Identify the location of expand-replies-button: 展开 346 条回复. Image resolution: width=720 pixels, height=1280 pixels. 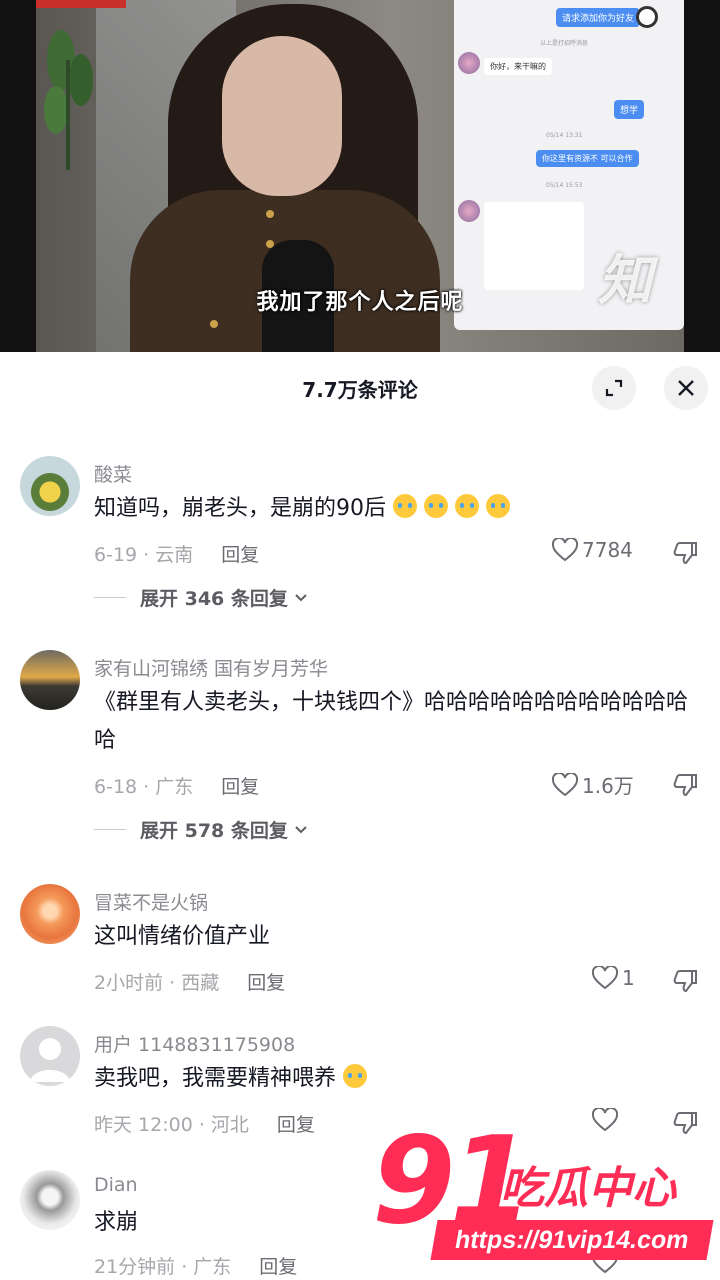
(202, 597).